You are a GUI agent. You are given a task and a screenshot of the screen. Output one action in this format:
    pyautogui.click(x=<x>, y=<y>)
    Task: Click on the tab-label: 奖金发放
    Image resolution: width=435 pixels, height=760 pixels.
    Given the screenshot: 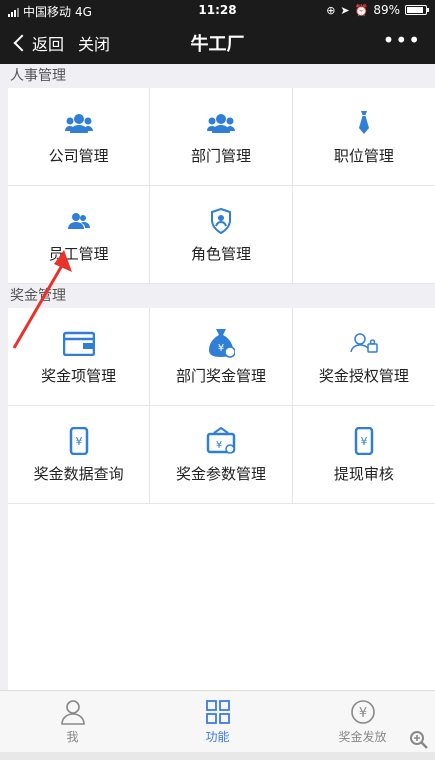 What is the action you would take?
    pyautogui.click(x=362, y=736)
    